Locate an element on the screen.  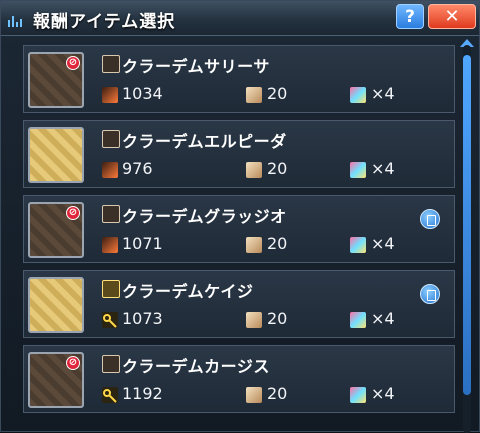
attack-value: 1073 is located at coordinates (142, 318).